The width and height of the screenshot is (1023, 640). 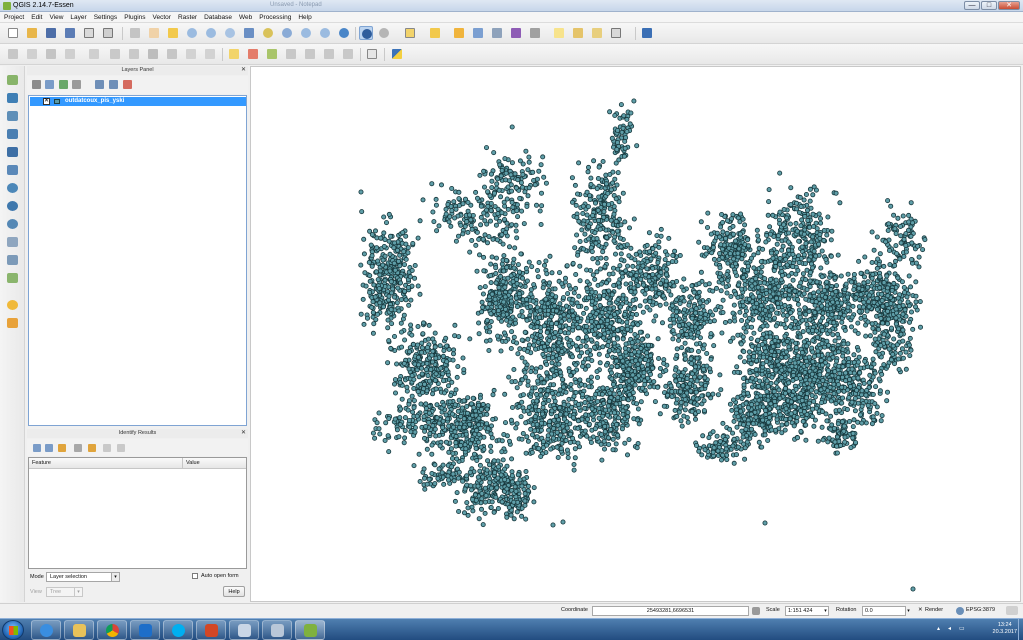 I want to click on save-layer-edits-icon, so click(x=51, y=54).